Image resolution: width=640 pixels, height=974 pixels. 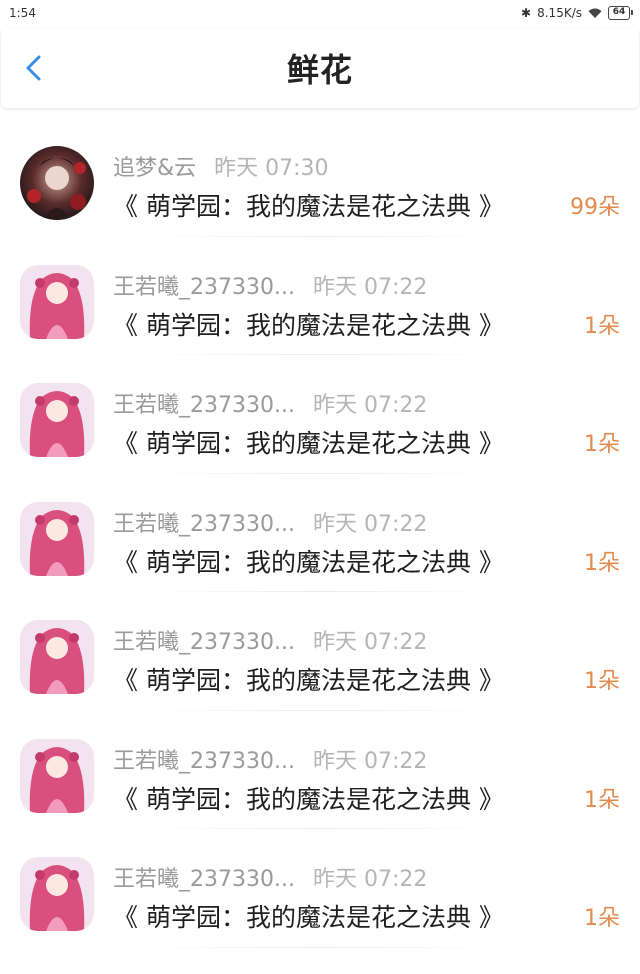 What do you see at coordinates (526, 13) in the screenshot?
I see `bluetooth-icon: ✱` at bounding box center [526, 13].